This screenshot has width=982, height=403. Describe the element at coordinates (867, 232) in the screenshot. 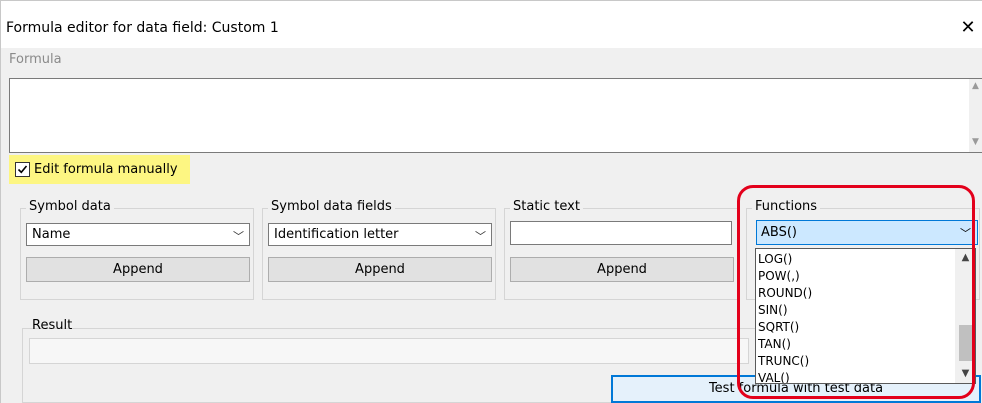

I see `functions-select: ABS() ﹀` at that location.